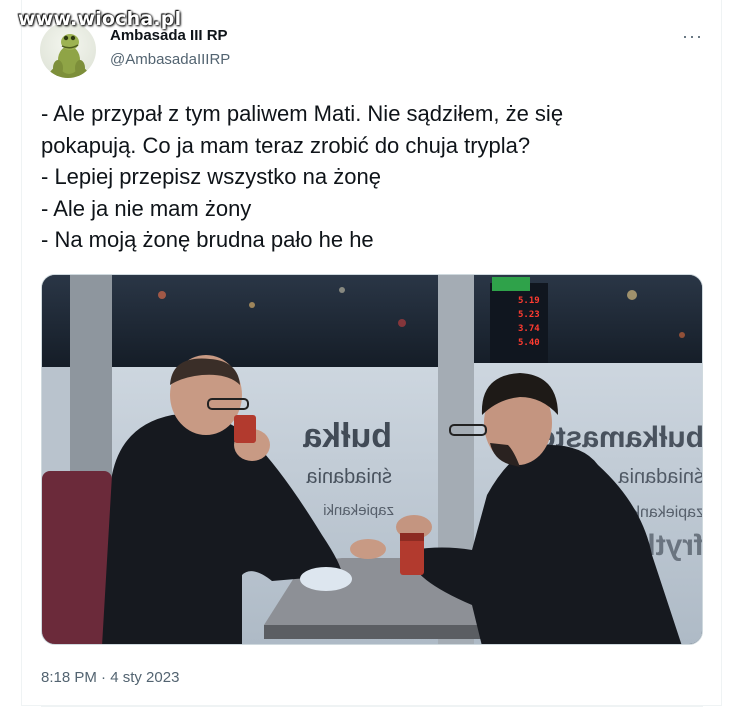 The height and width of the screenshot is (710, 736). Describe the element at coordinates (347, 436) in the screenshot. I see `window-text-left: bułka` at that location.